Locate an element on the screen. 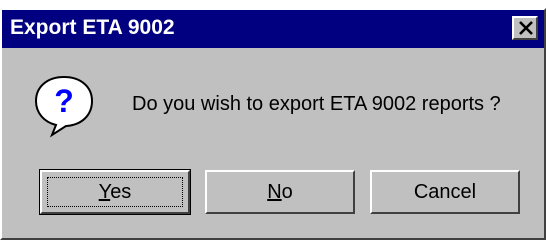 This screenshot has width=546, height=240. cancel-button-label: Cancel is located at coordinates (445, 191).